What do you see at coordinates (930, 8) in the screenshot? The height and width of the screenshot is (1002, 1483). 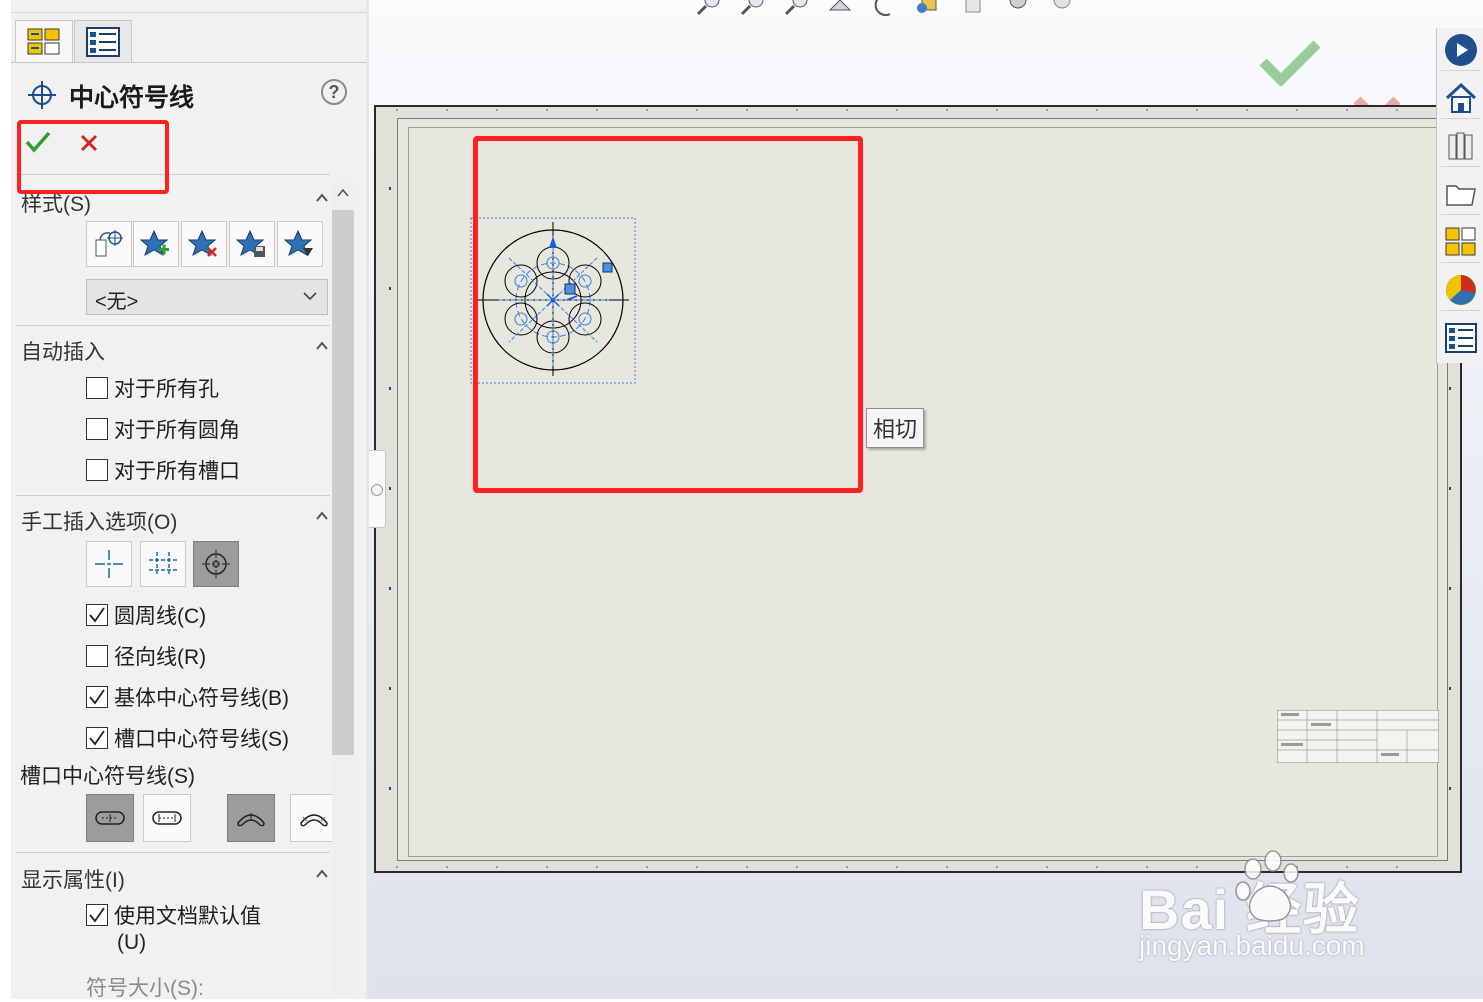 I see `view-orientation-icon` at bounding box center [930, 8].